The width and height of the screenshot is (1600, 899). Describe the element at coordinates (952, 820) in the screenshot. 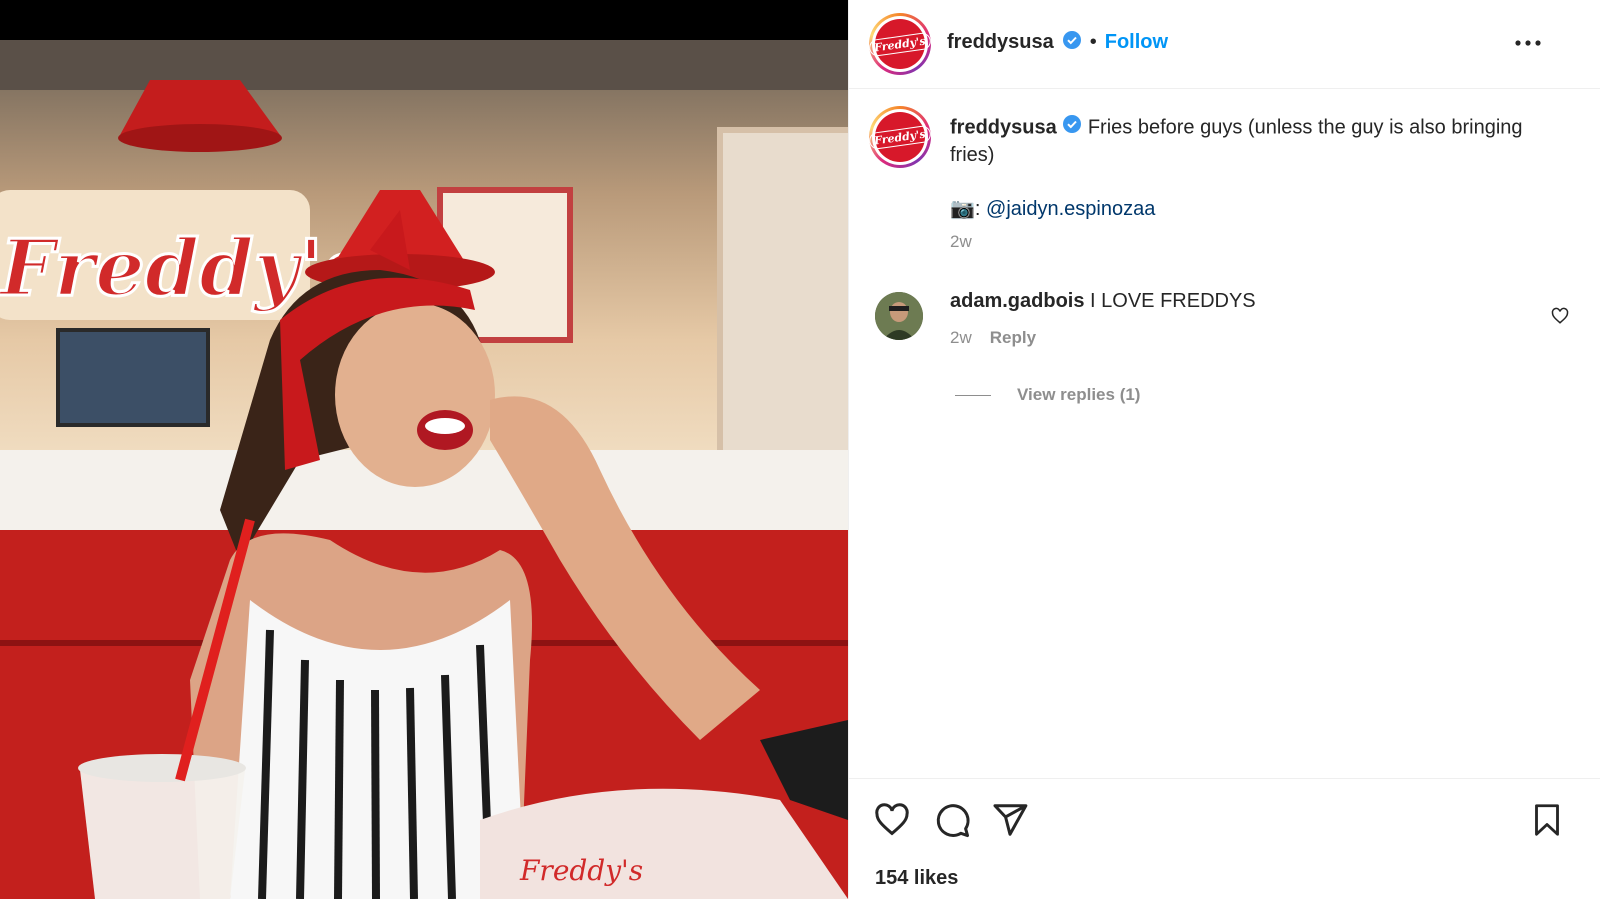

I see `comment-bubble-icon` at that location.